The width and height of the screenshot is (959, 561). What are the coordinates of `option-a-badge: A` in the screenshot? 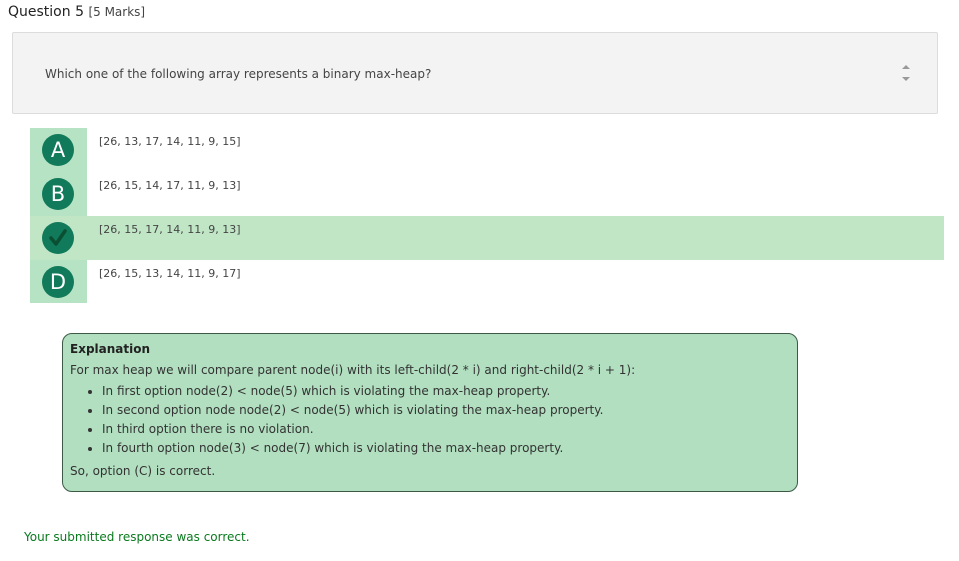 It's located at (58, 150).